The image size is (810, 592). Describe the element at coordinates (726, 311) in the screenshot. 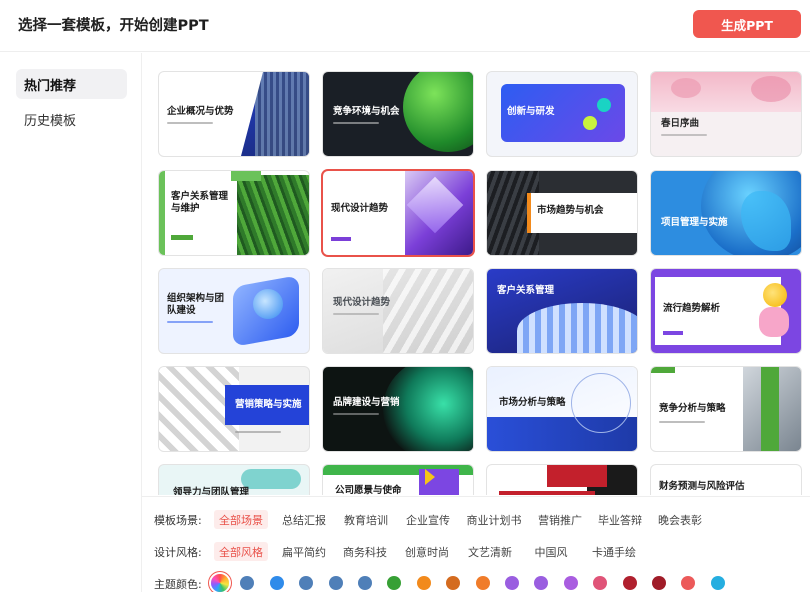

I see `template-card: 流行趋势解析` at that location.